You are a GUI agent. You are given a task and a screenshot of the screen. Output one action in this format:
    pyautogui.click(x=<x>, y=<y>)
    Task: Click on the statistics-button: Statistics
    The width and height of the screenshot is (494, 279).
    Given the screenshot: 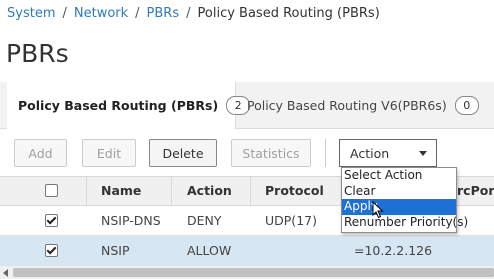 What is the action you would take?
    pyautogui.click(x=271, y=153)
    